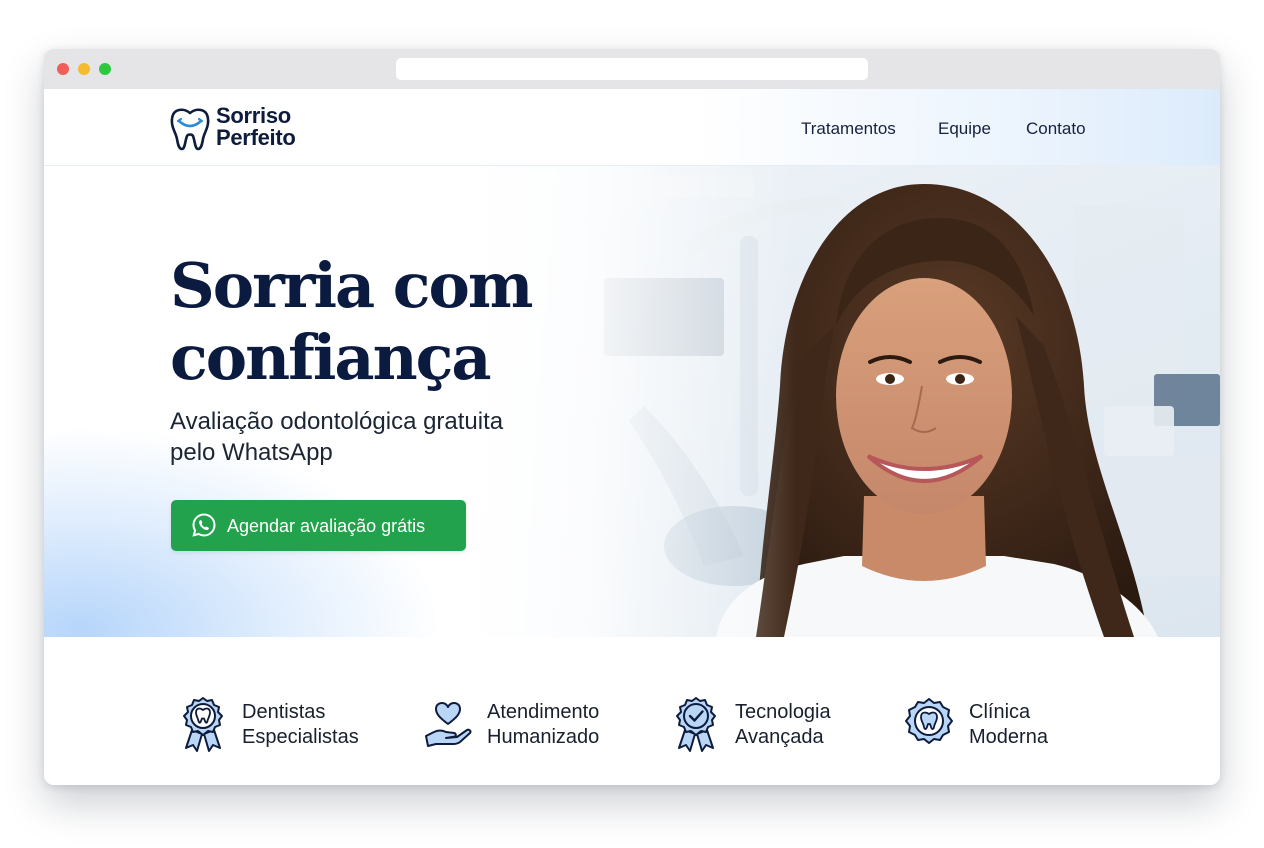 This screenshot has height=848, width=1264. What do you see at coordinates (1008, 737) in the screenshot?
I see `feature-label-line2: Moderna` at bounding box center [1008, 737].